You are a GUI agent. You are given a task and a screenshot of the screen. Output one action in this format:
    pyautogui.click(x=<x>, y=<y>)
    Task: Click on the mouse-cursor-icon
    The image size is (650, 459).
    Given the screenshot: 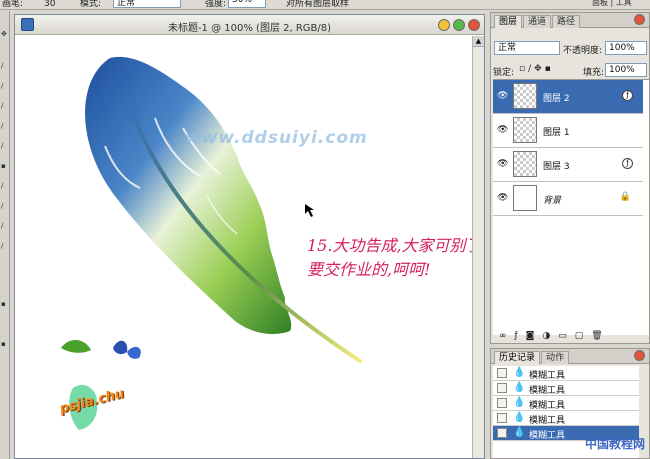 What is the action you would take?
    pyautogui.click(x=309, y=210)
    